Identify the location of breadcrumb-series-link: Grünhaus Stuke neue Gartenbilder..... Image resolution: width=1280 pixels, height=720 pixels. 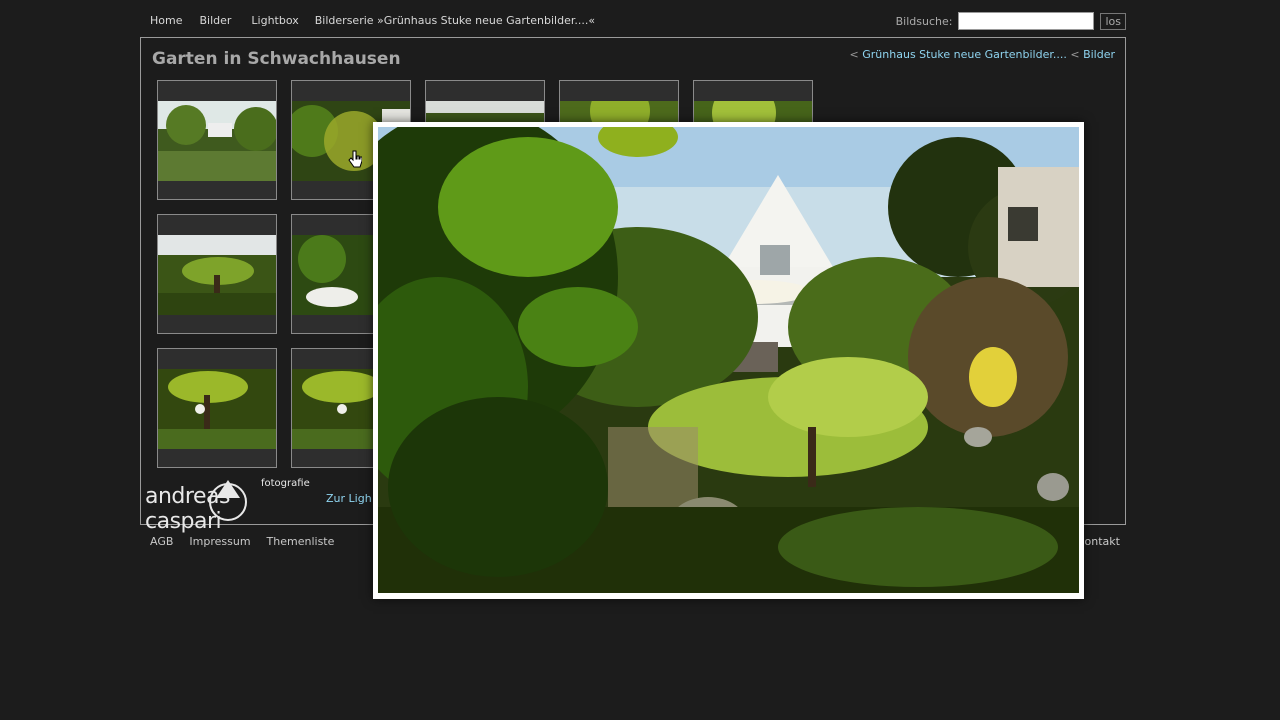
(964, 54).